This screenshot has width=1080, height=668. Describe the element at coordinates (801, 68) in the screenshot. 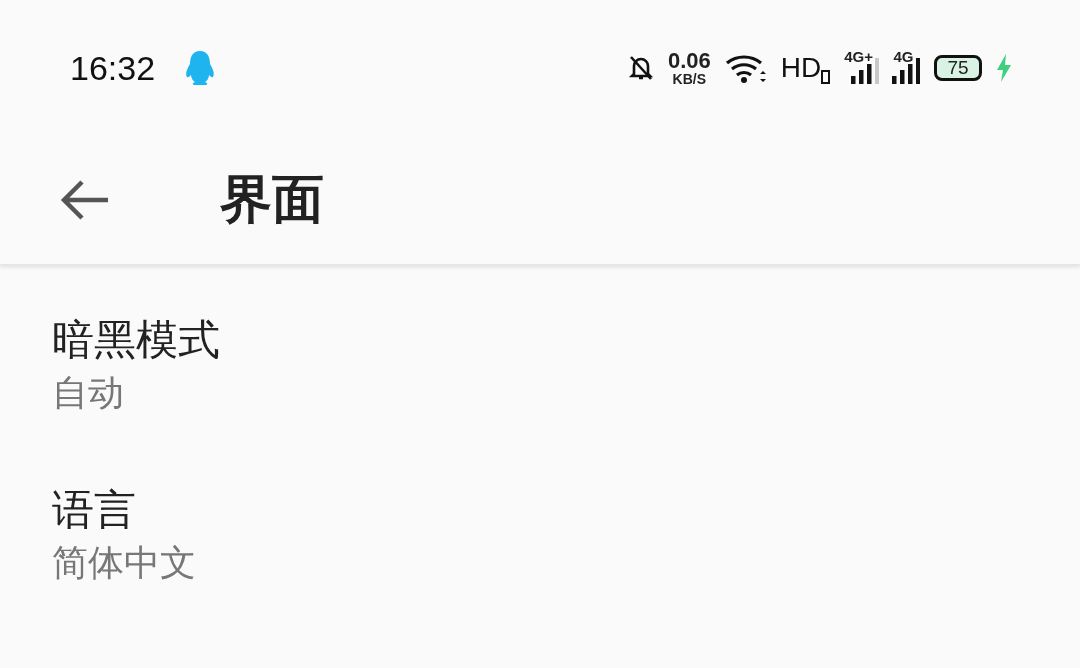

I see `hd-label: HD` at that location.